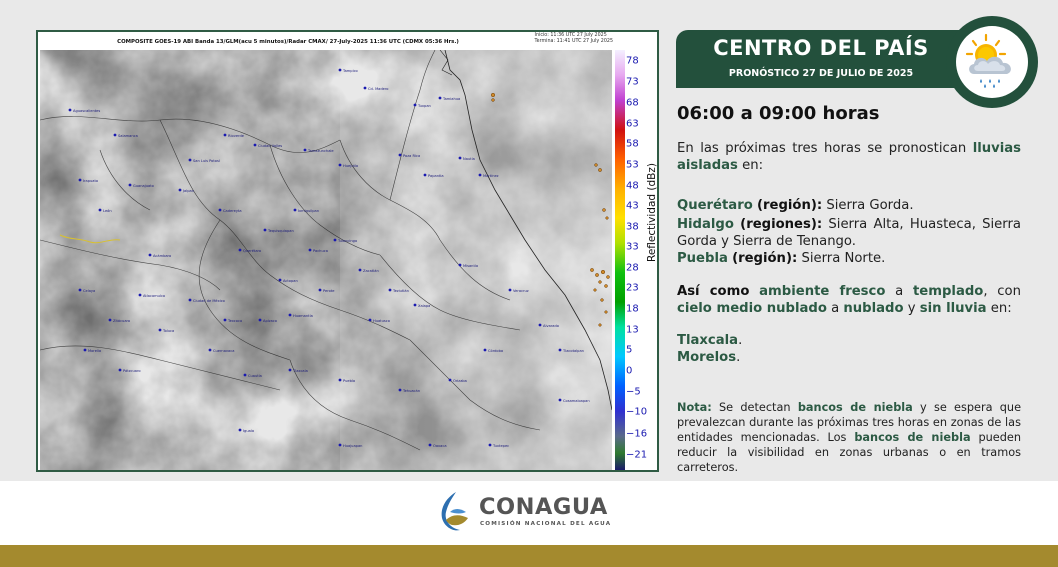 The width and height of the screenshot is (1058, 567). Describe the element at coordinates (632, 61) in the screenshot. I see `colorbar-tick: 78` at that location.